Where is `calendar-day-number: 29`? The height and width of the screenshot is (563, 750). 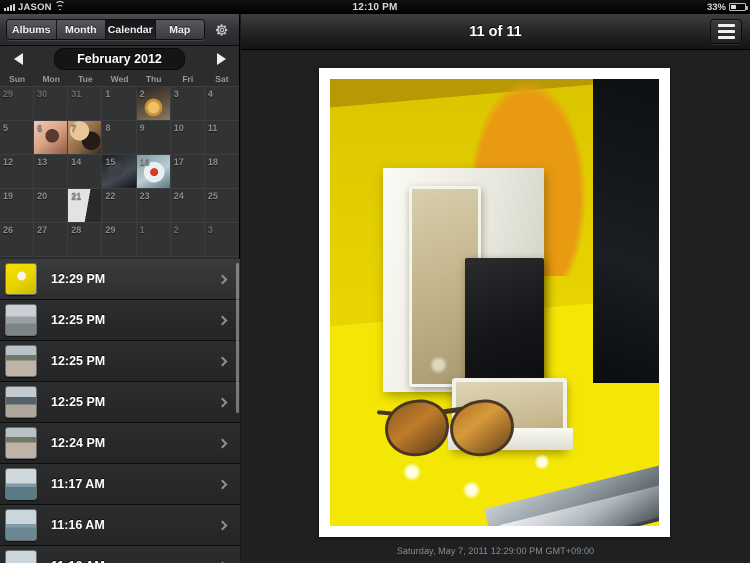
calendar-day-number: 29 is located at coordinates (8, 94).